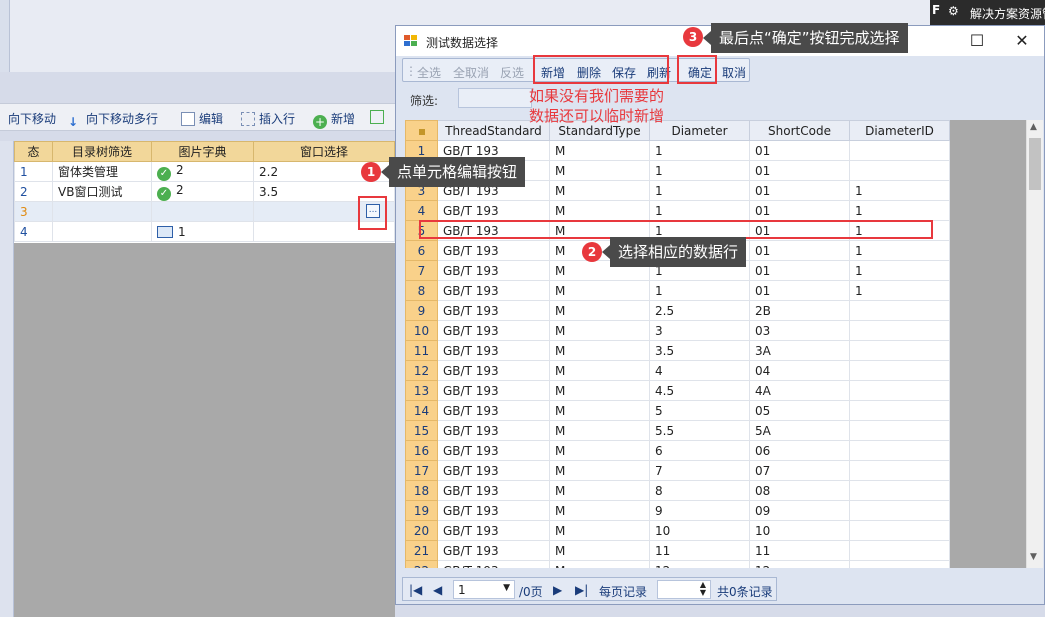 The height and width of the screenshot is (617, 1045). I want to click on table-row: 9 GB/T 193 M 2.5 2B, so click(677, 310).